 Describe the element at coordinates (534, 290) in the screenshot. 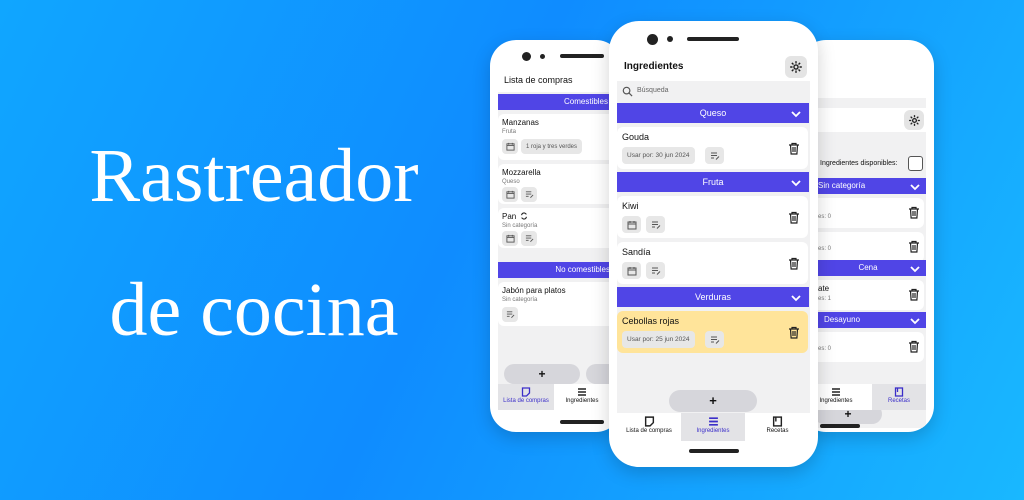

I see `item-name: Jabón para platos` at that location.